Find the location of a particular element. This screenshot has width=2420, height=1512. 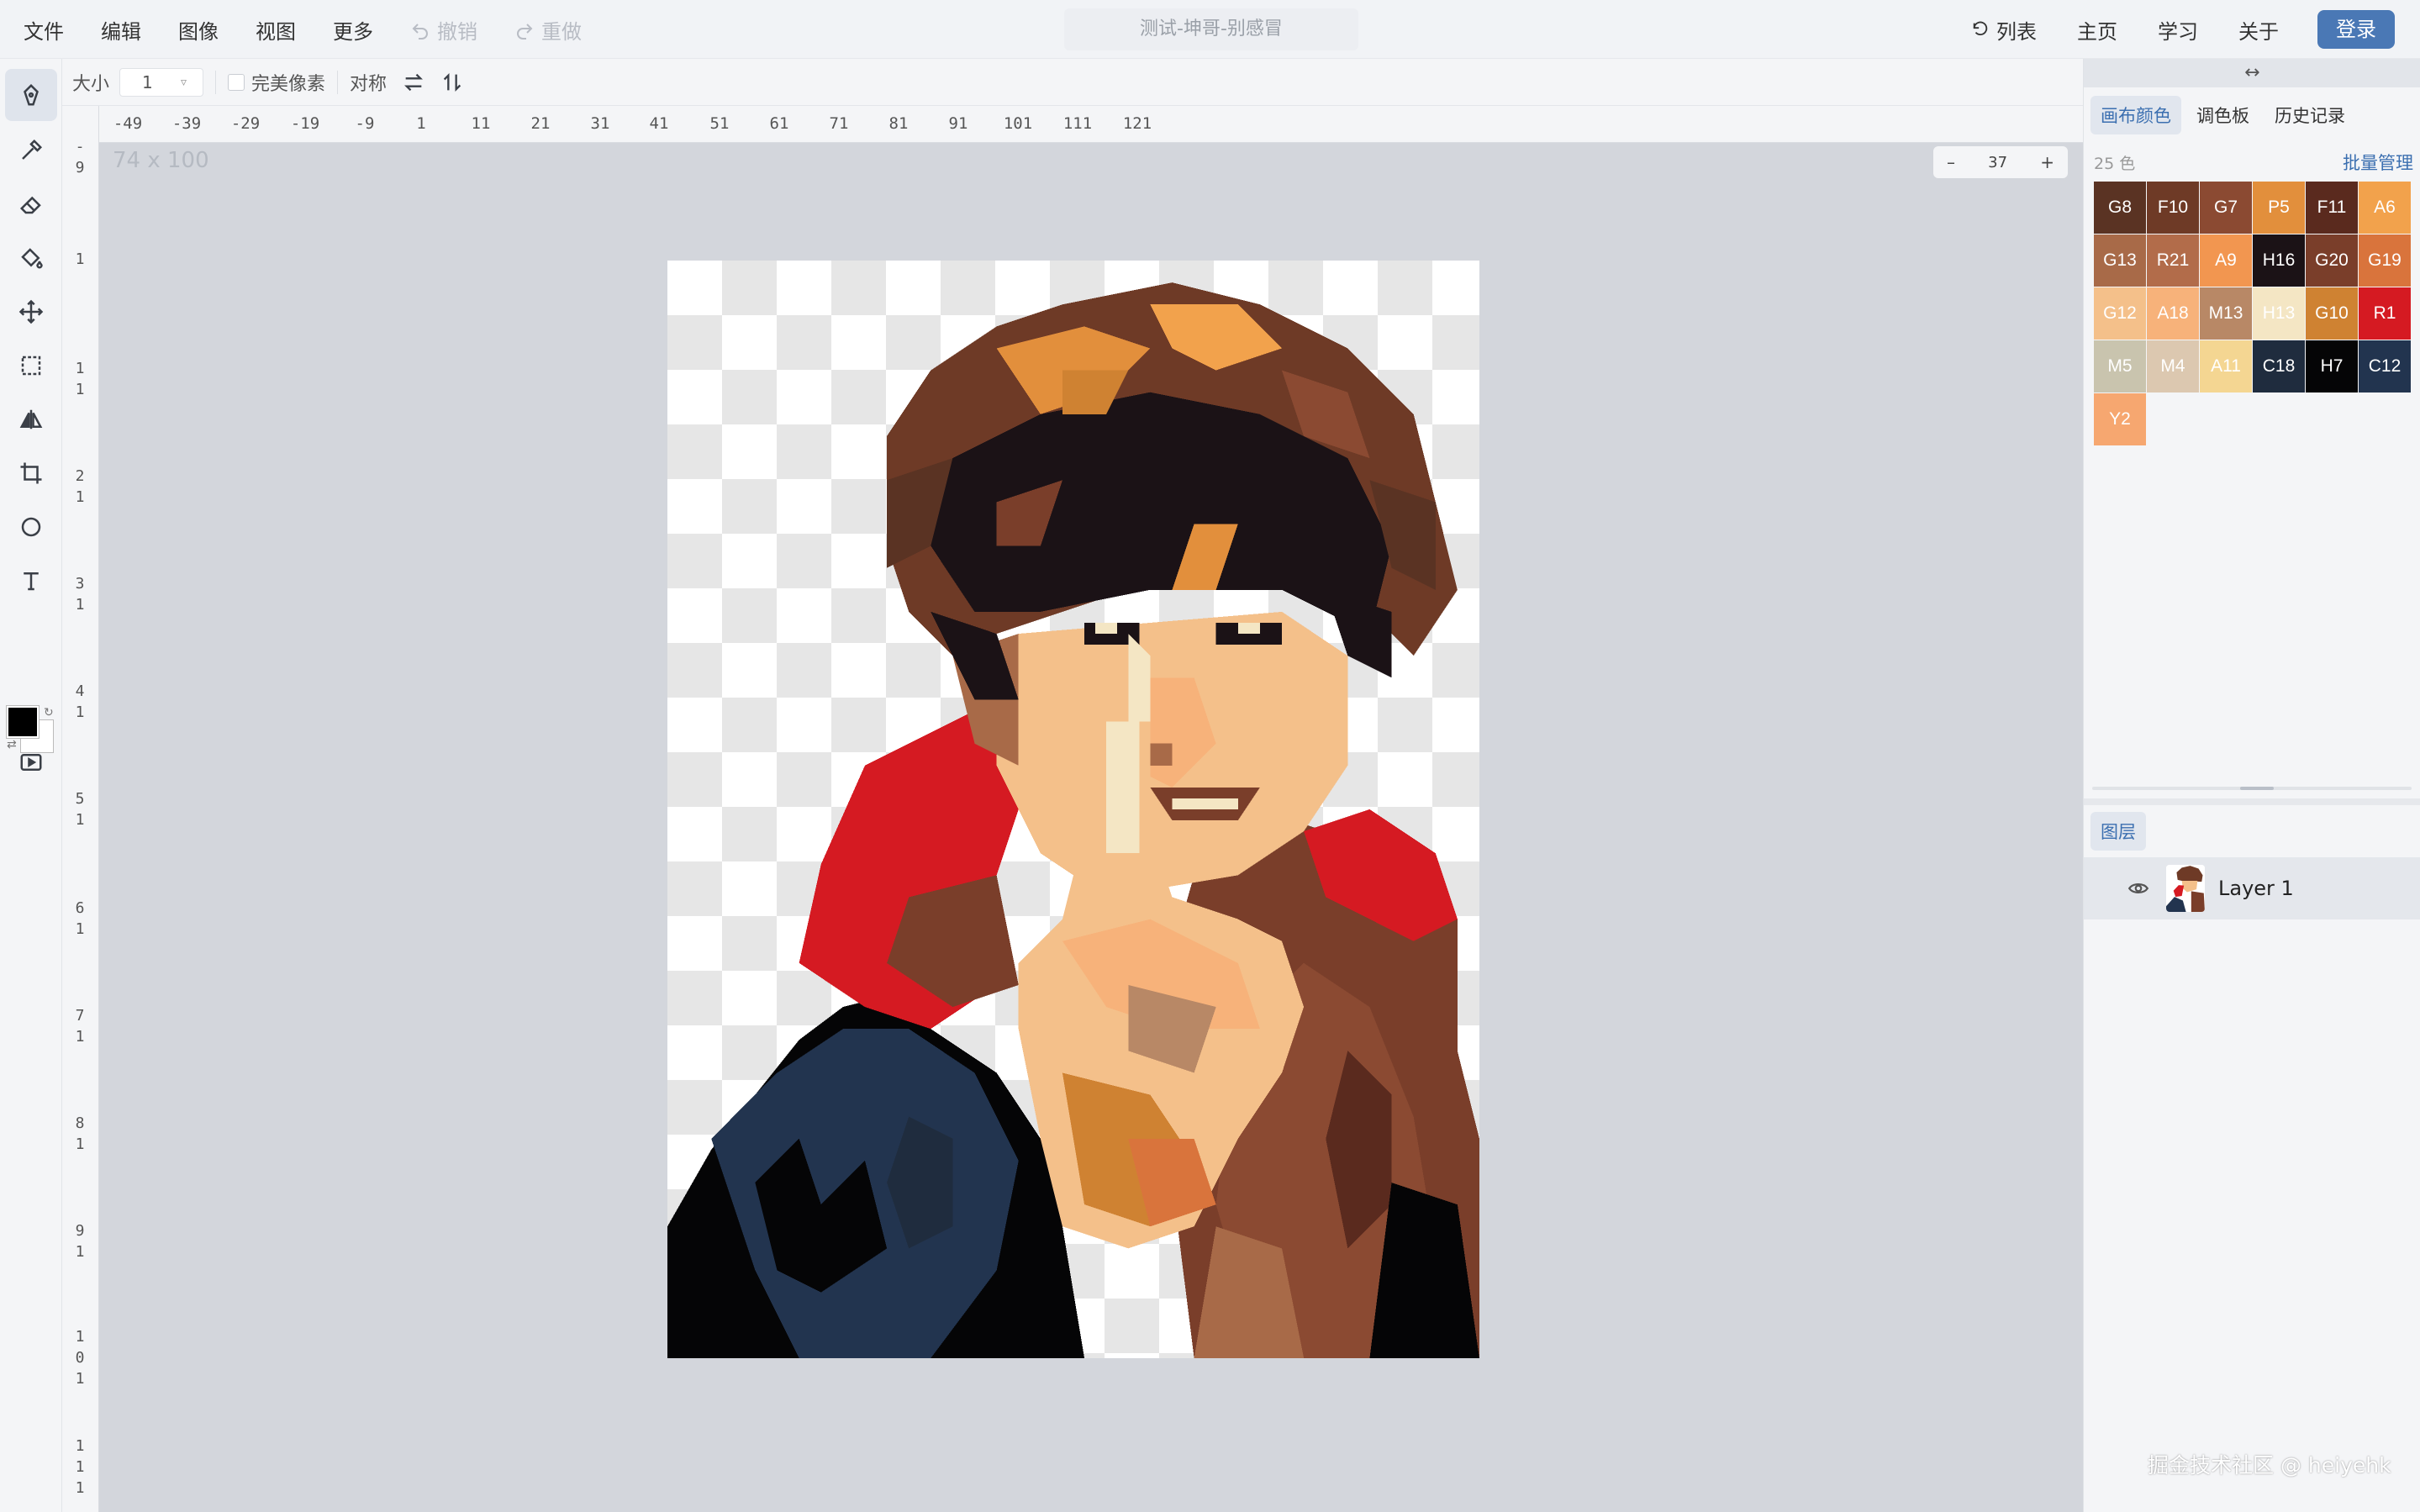

ruler-tick: 31 is located at coordinates (600, 124).